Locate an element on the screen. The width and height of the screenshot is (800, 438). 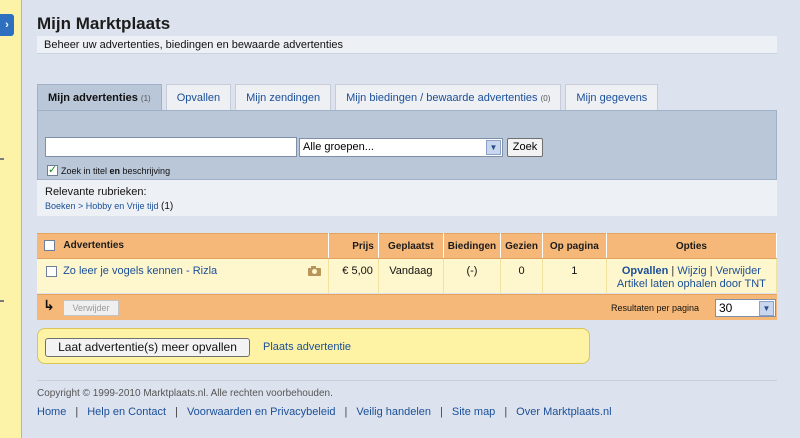
ad-title-cell: Zo leer je vogels kennen - Rizla is located at coordinates (183, 275).